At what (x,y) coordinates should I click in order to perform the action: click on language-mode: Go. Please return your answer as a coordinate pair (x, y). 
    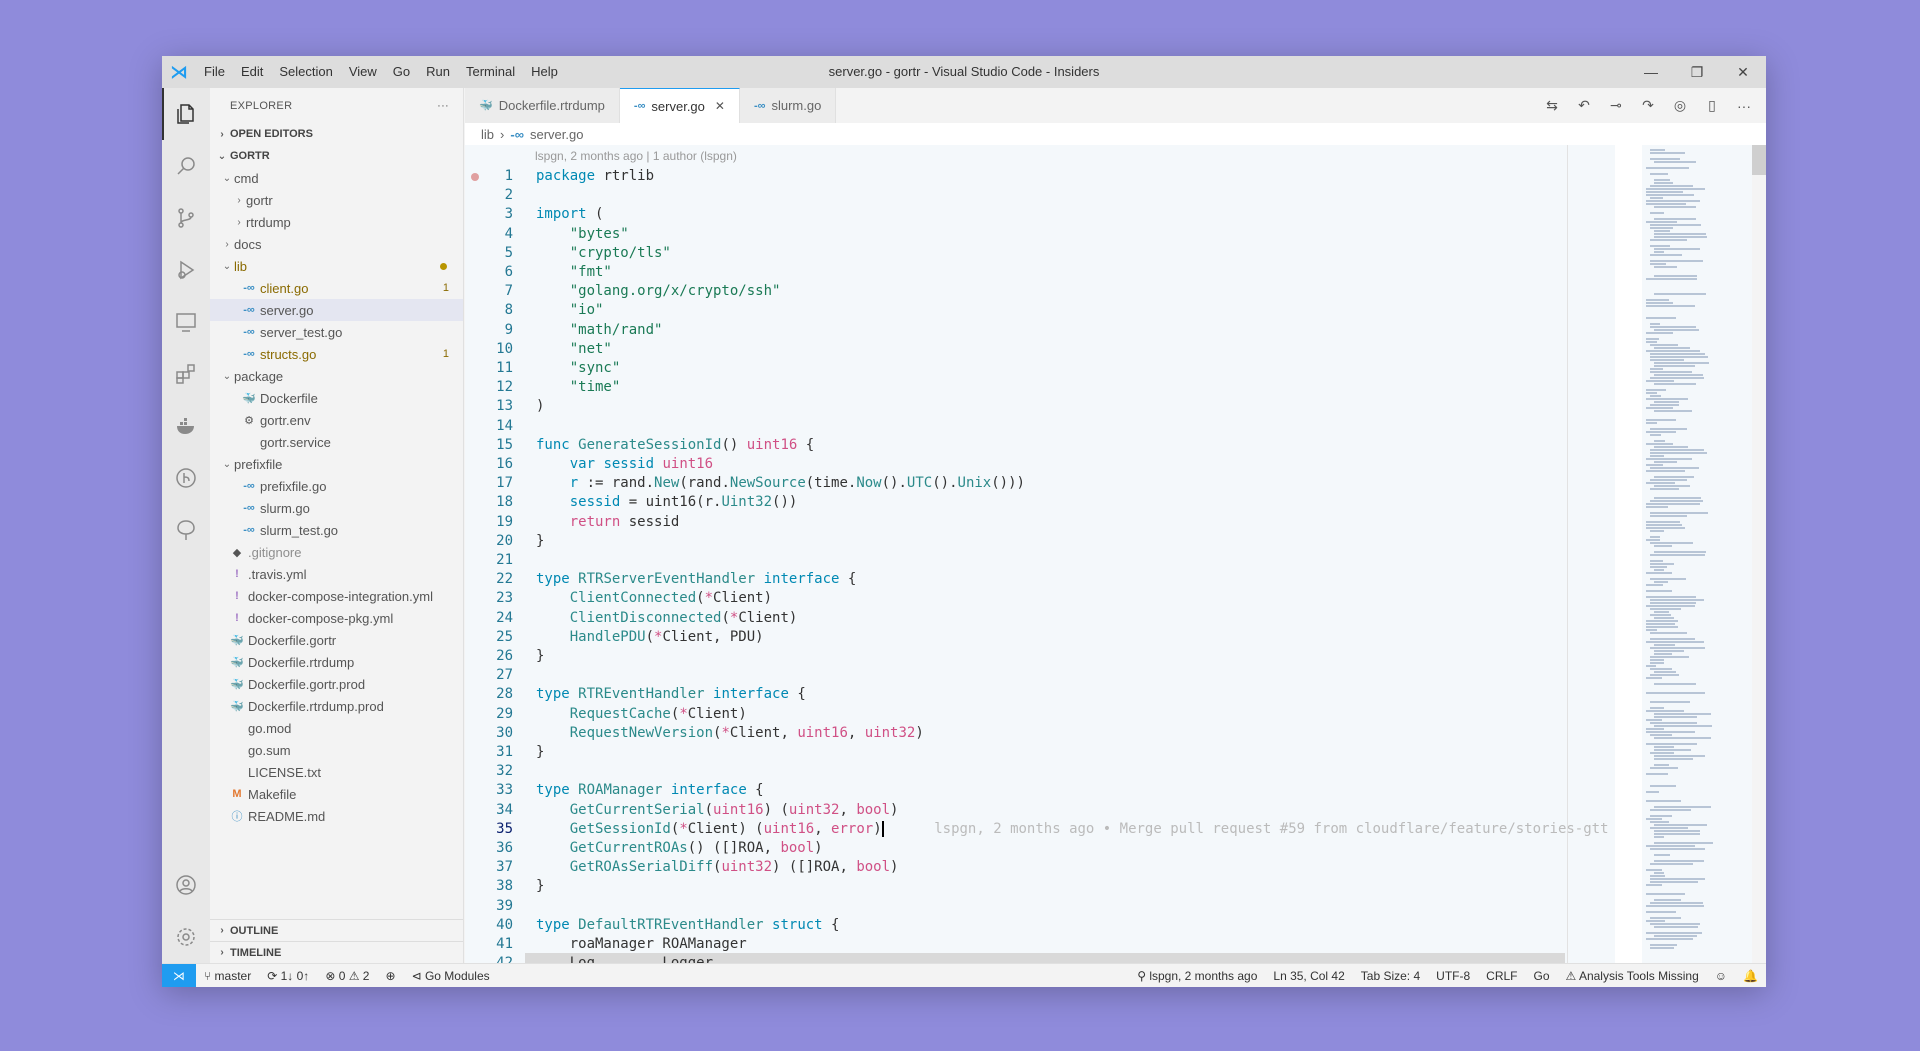
    Looking at the image, I should click on (1542, 976).